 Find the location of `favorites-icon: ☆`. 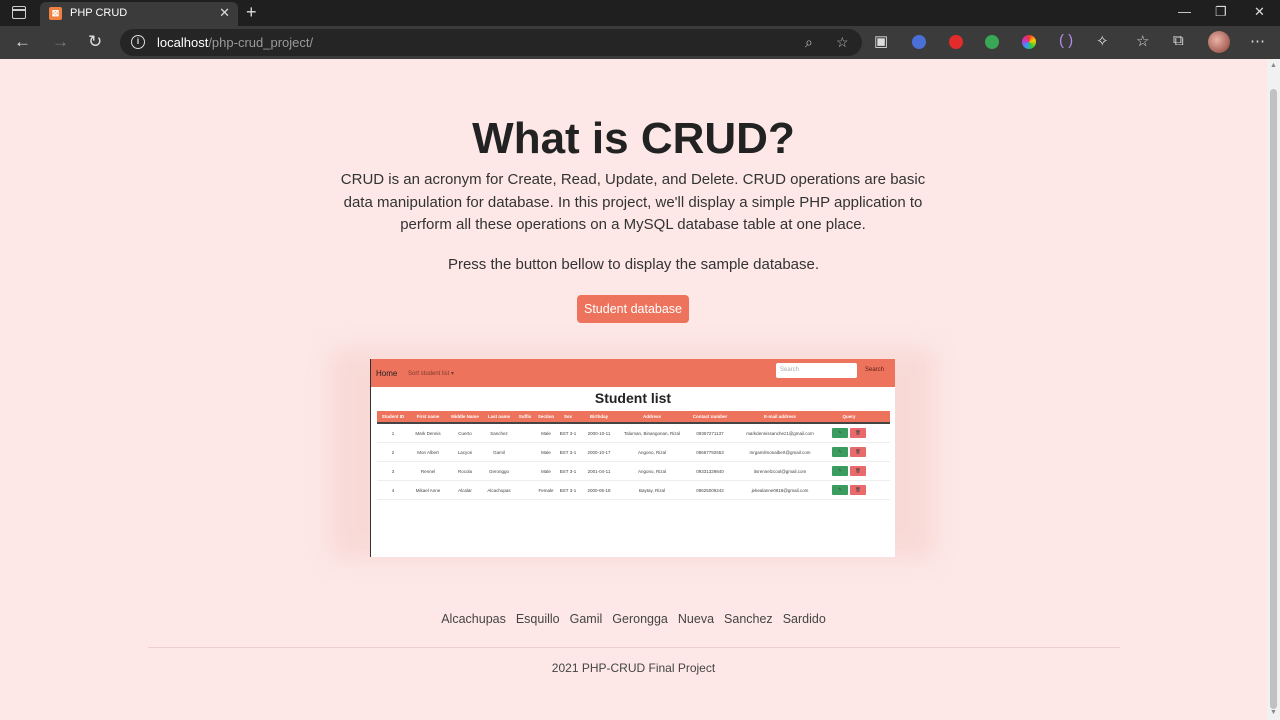

favorites-icon: ☆ is located at coordinates (1142, 41).